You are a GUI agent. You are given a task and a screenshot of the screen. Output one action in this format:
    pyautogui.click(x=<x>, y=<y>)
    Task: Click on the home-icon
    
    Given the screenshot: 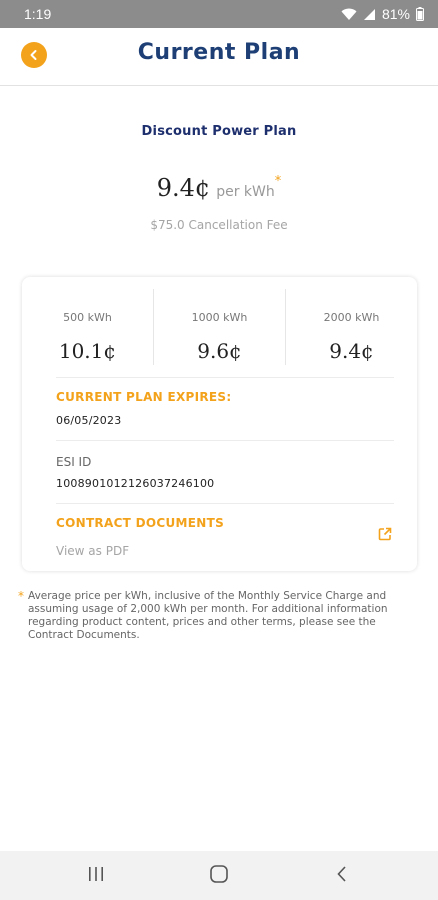 What is the action you would take?
    pyautogui.click(x=219, y=875)
    